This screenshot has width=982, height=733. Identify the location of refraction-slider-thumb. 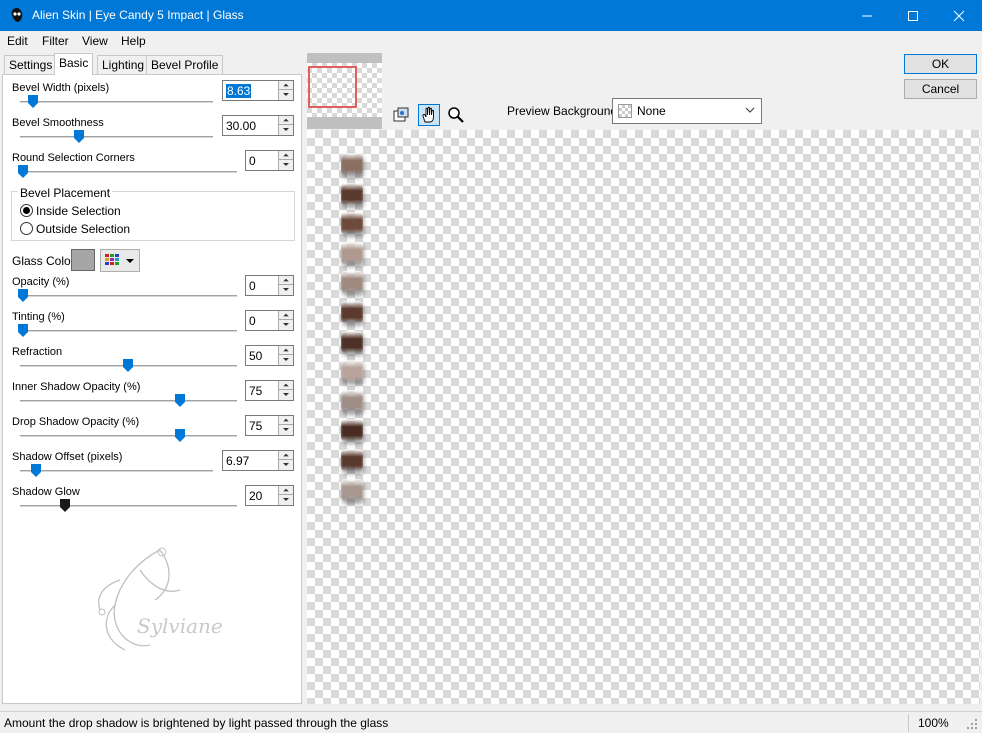
(128, 365).